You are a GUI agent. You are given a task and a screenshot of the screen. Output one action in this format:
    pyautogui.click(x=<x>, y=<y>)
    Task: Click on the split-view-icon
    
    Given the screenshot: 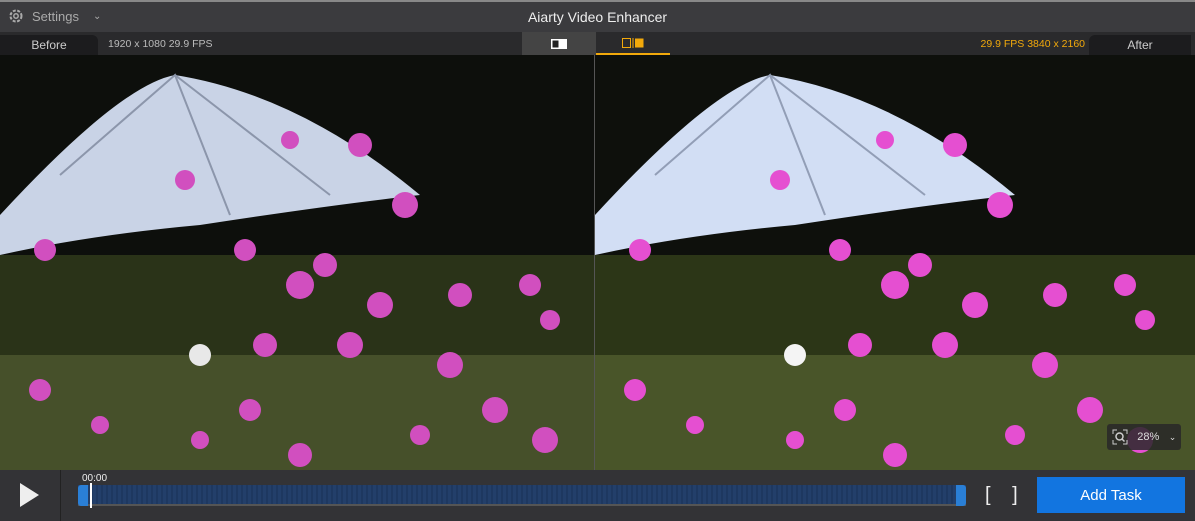 What is the action you would take?
    pyautogui.click(x=559, y=43)
    